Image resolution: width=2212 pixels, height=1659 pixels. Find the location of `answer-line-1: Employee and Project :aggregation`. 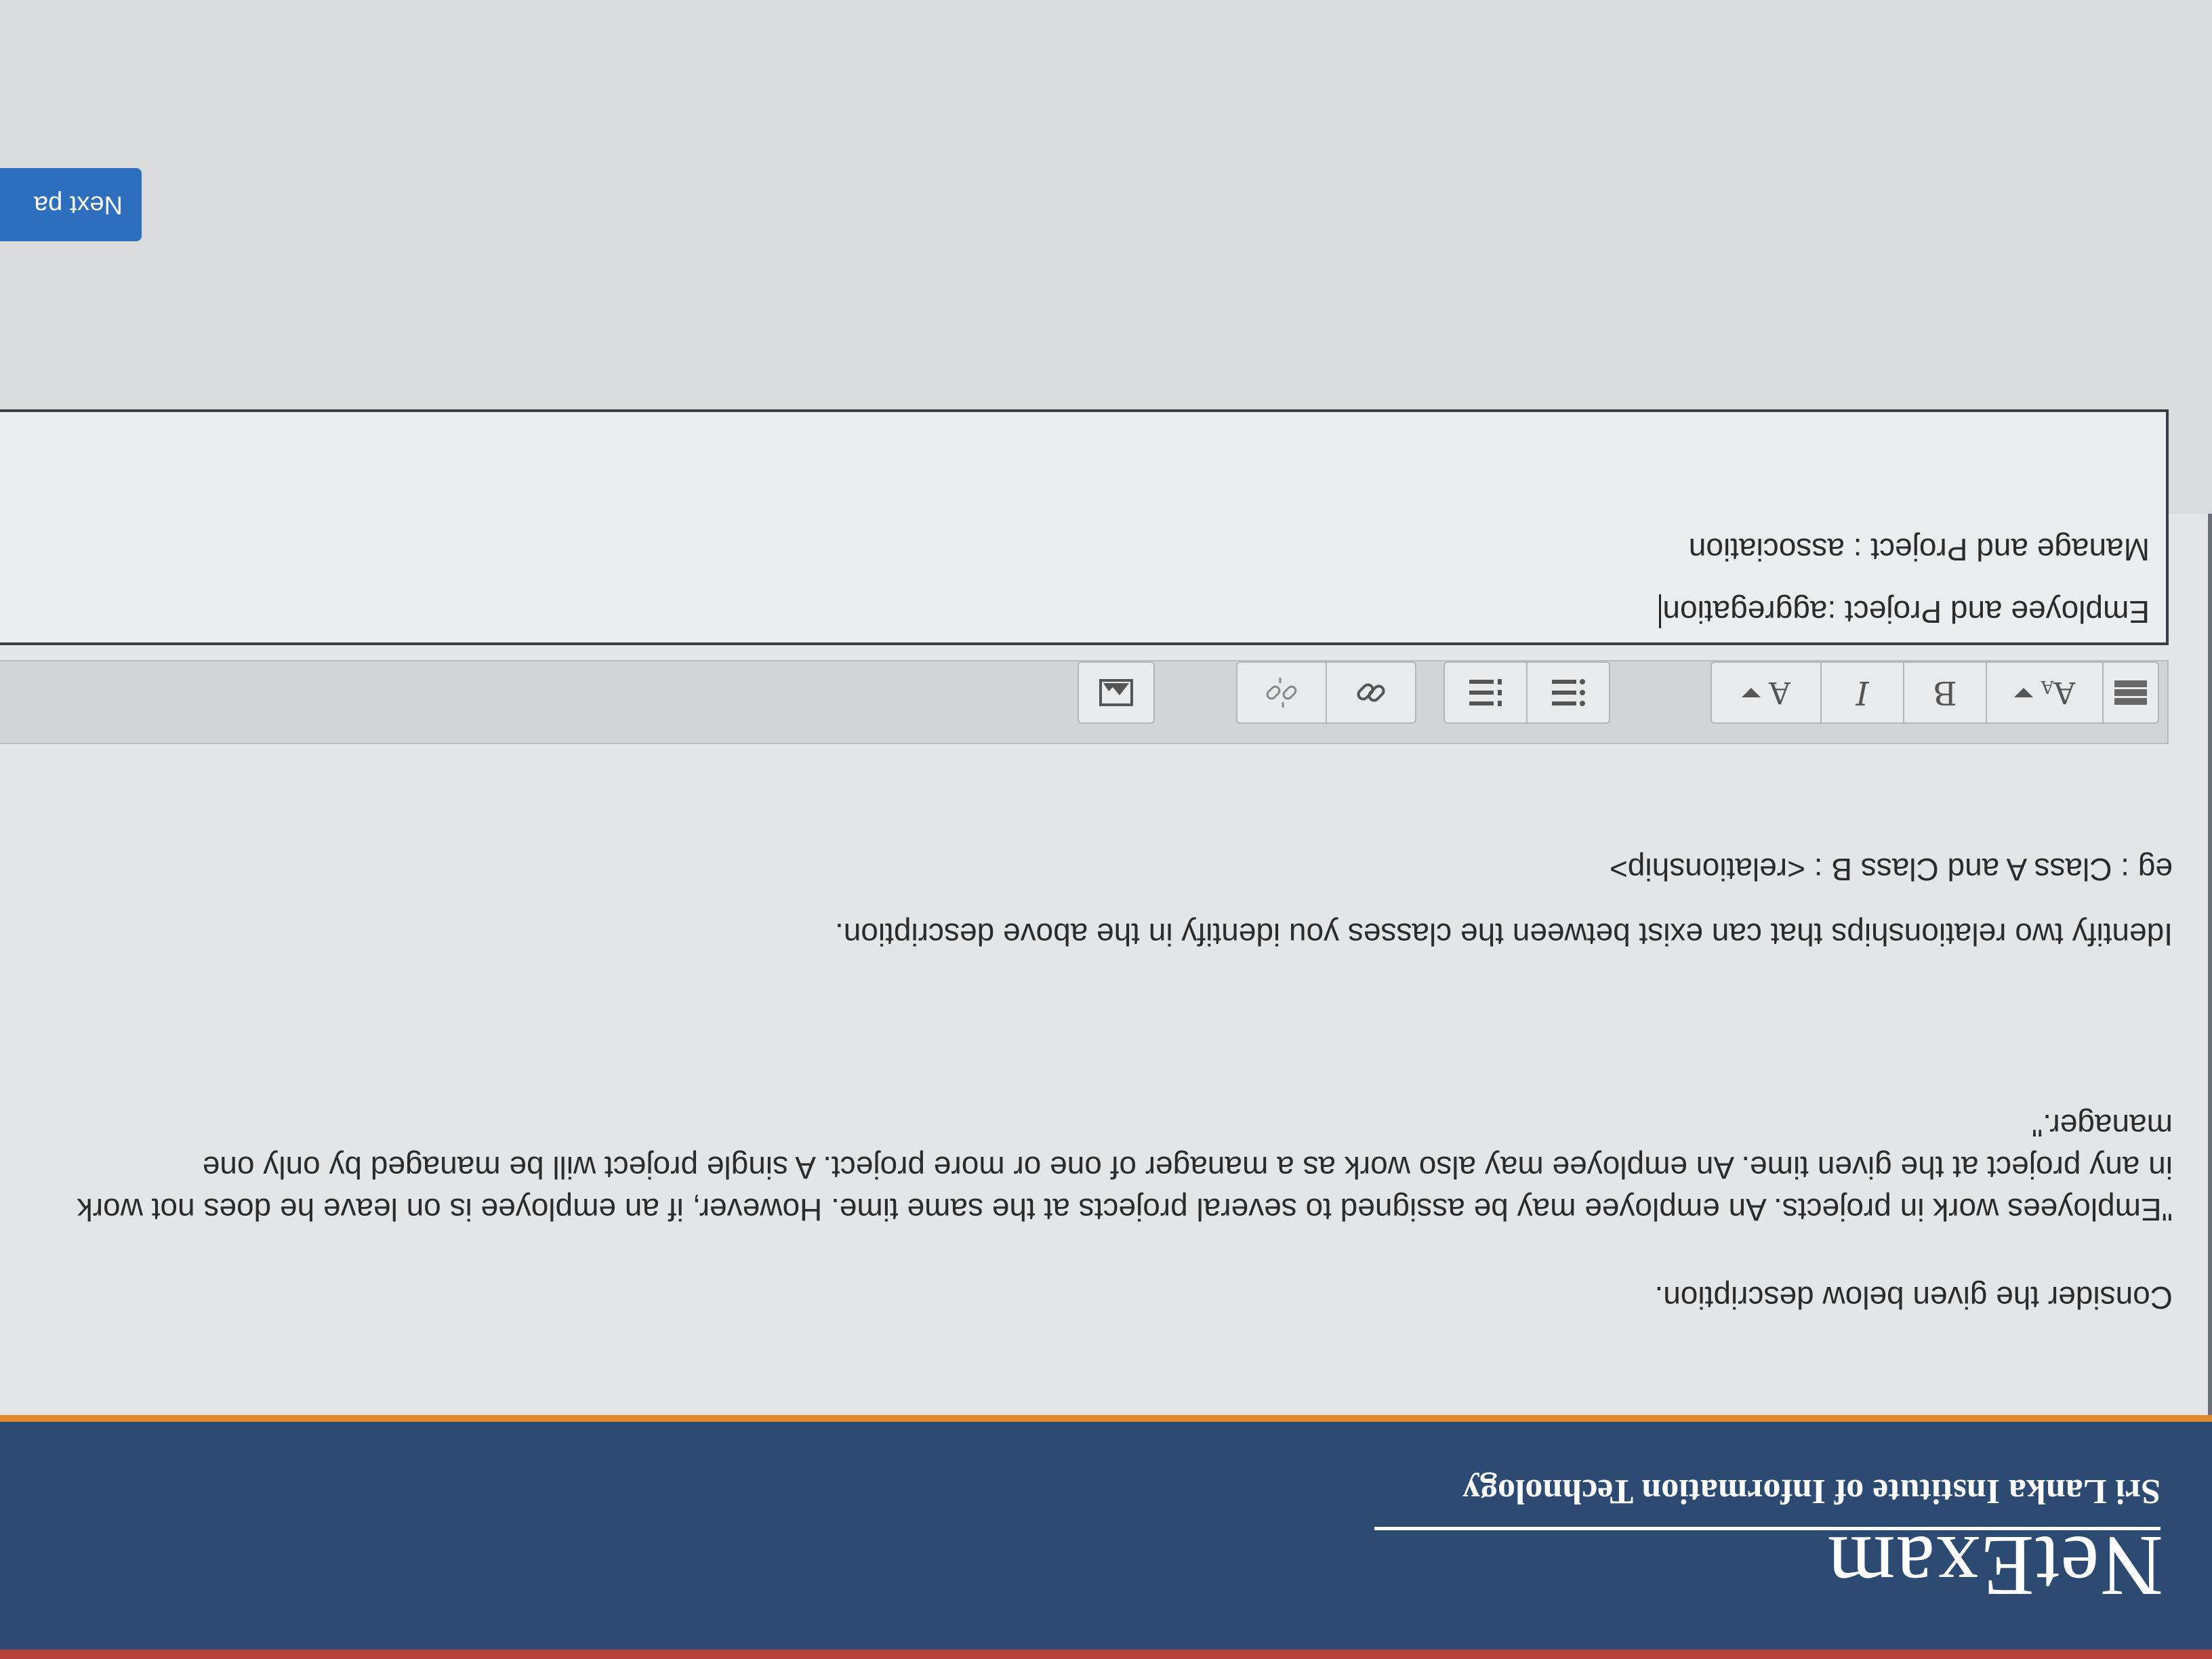

answer-line-1: Employee and Project :aggregation is located at coordinates (1904, 612).